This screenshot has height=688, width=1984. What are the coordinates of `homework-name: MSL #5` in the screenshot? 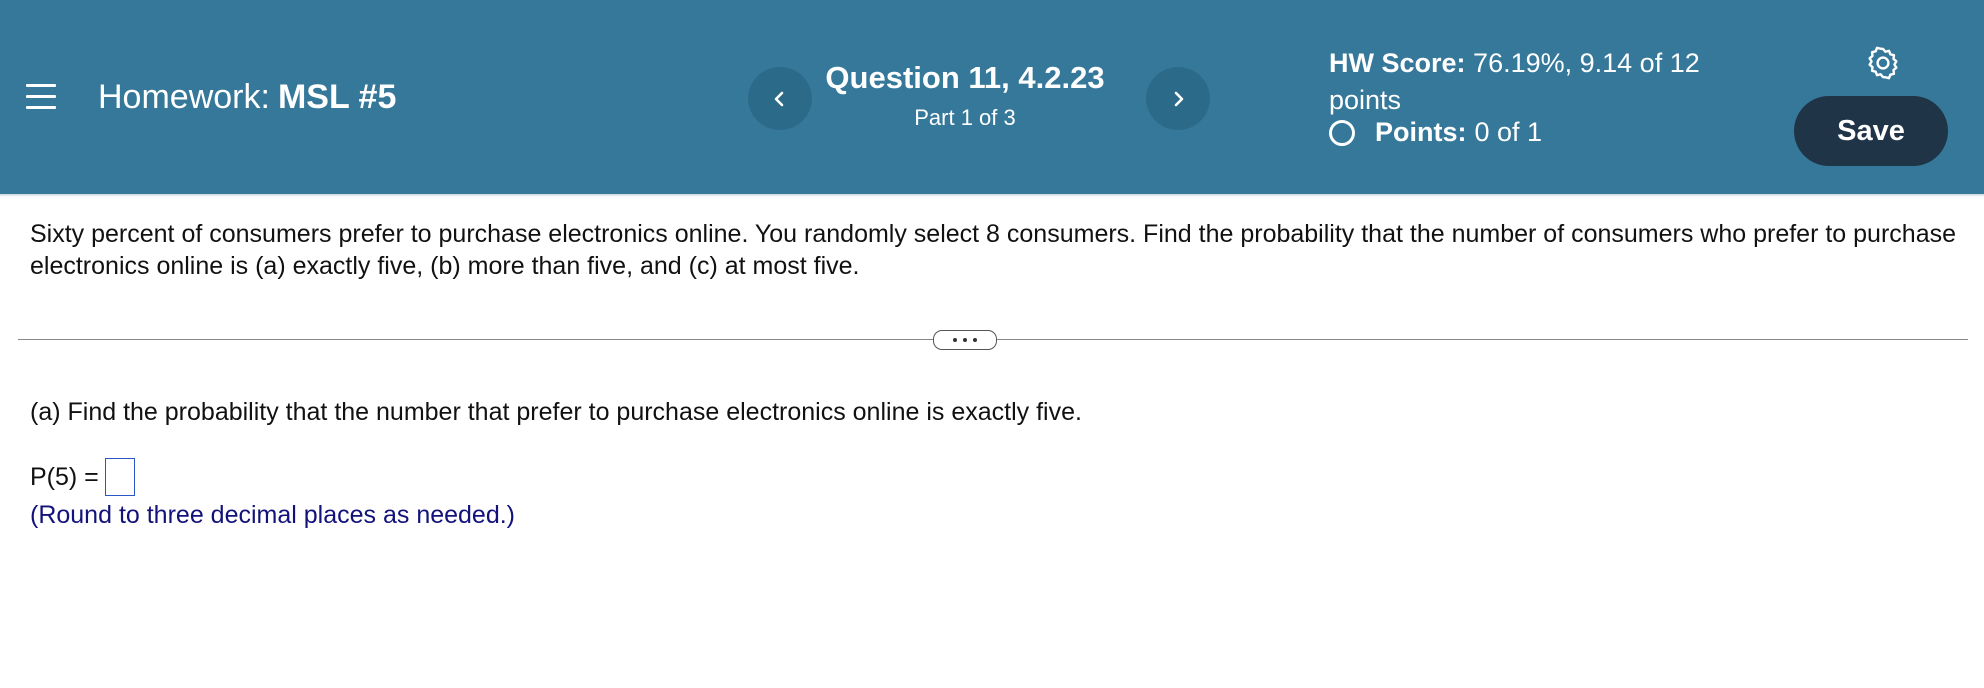 It's located at (337, 97).